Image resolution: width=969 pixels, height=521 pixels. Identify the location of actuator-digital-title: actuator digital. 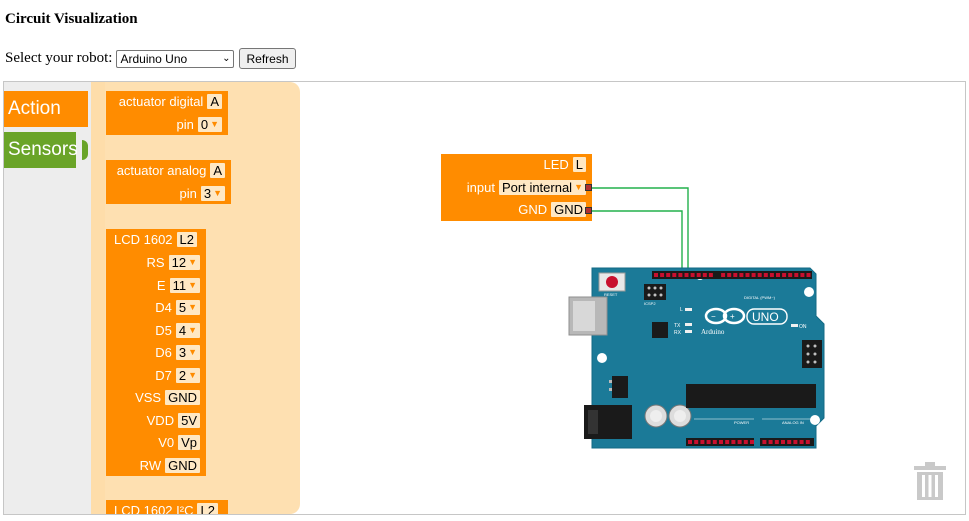
(161, 101).